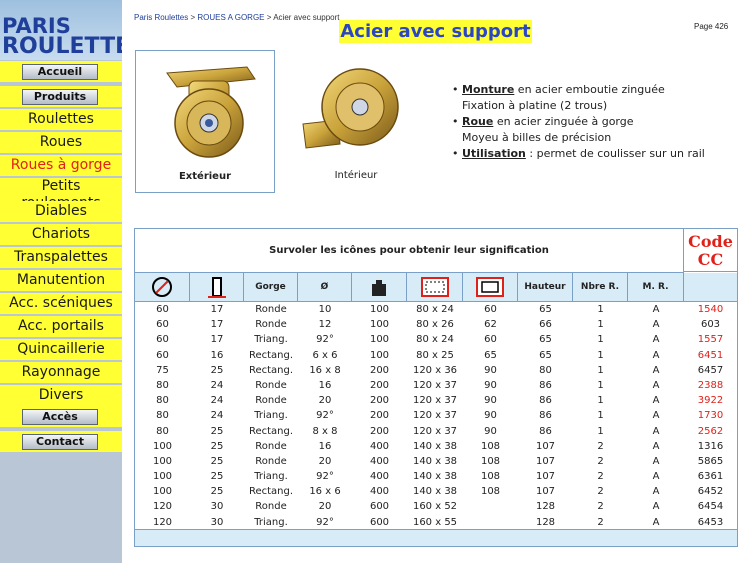 This screenshot has height=563, width=746. I want to click on feature-text: en acier zinguée à gorge, so click(563, 121).